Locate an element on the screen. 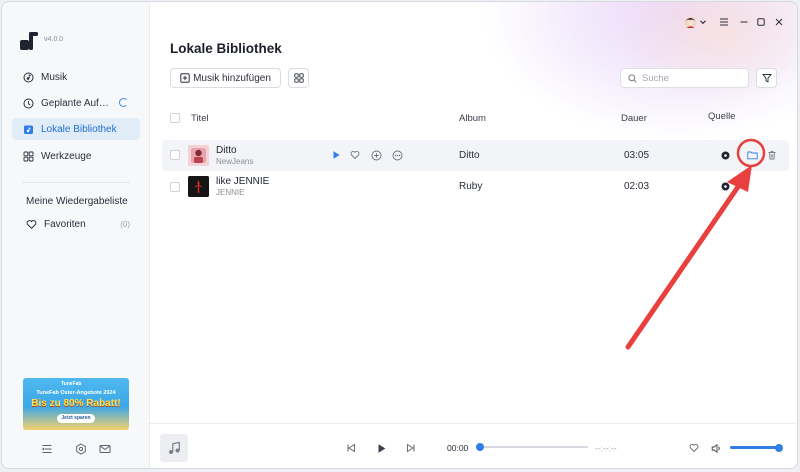 The width and height of the screenshot is (800, 472). delete-icon is located at coordinates (772, 155).